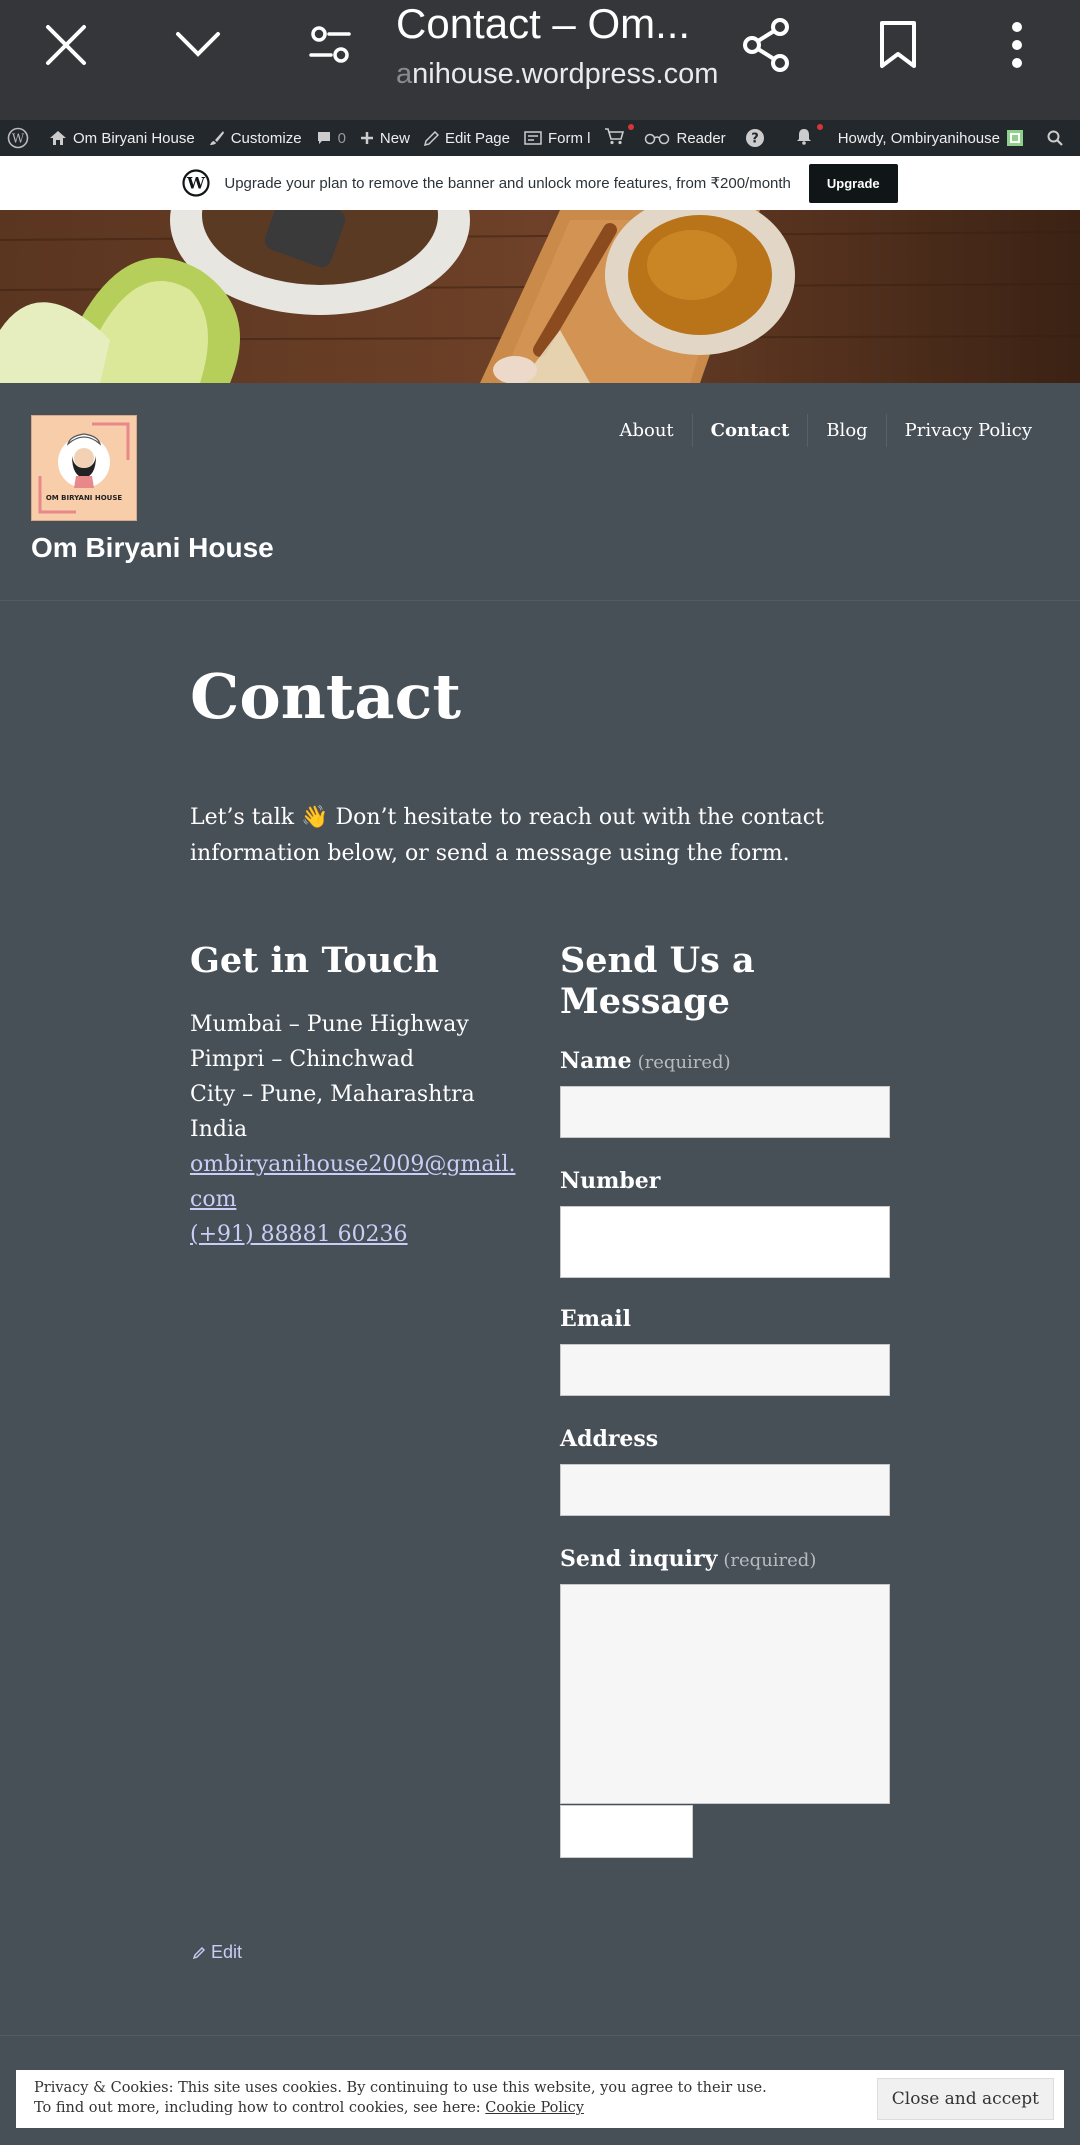 The height and width of the screenshot is (2145, 1080). What do you see at coordinates (84, 498) in the screenshot?
I see `svg-text: OM BIRYANI HOUSE` at bounding box center [84, 498].